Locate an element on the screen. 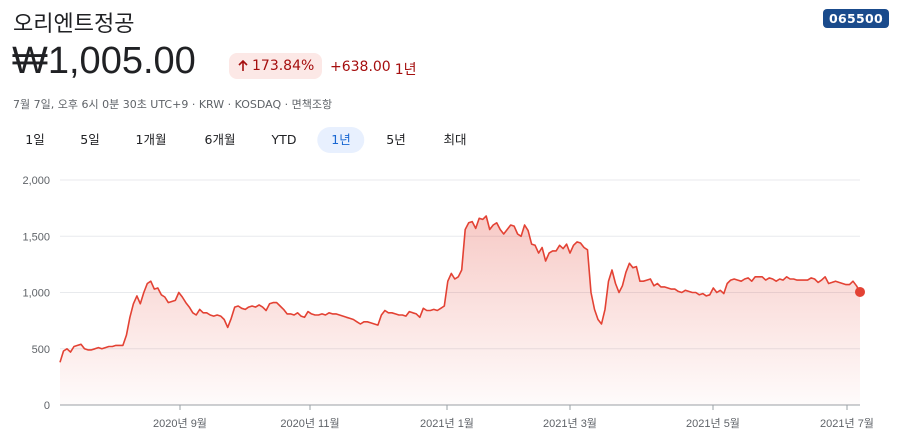  x-tick-label: 2021년 1월 is located at coordinates (447, 423).